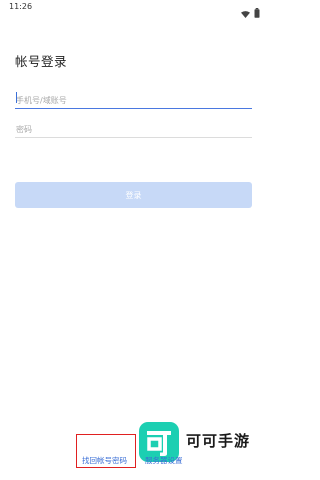 This screenshot has height=480, width=320. Describe the element at coordinates (104, 460) in the screenshot. I see `recover-account-link: 找回帐号密码` at that location.